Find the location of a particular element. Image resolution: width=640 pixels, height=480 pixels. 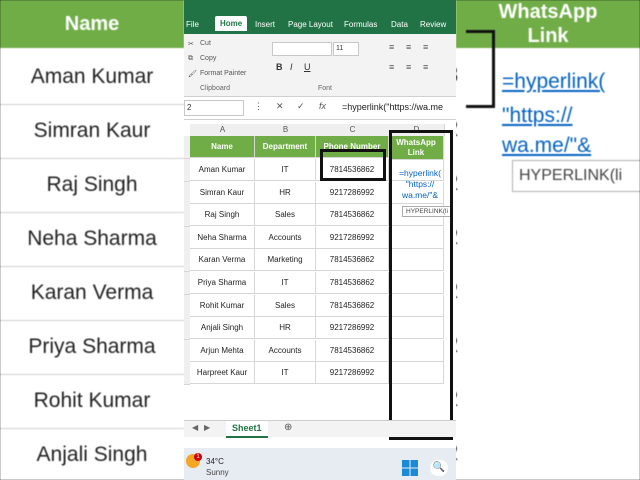

table-cell: Aman Kumar is located at coordinates (222, 170).